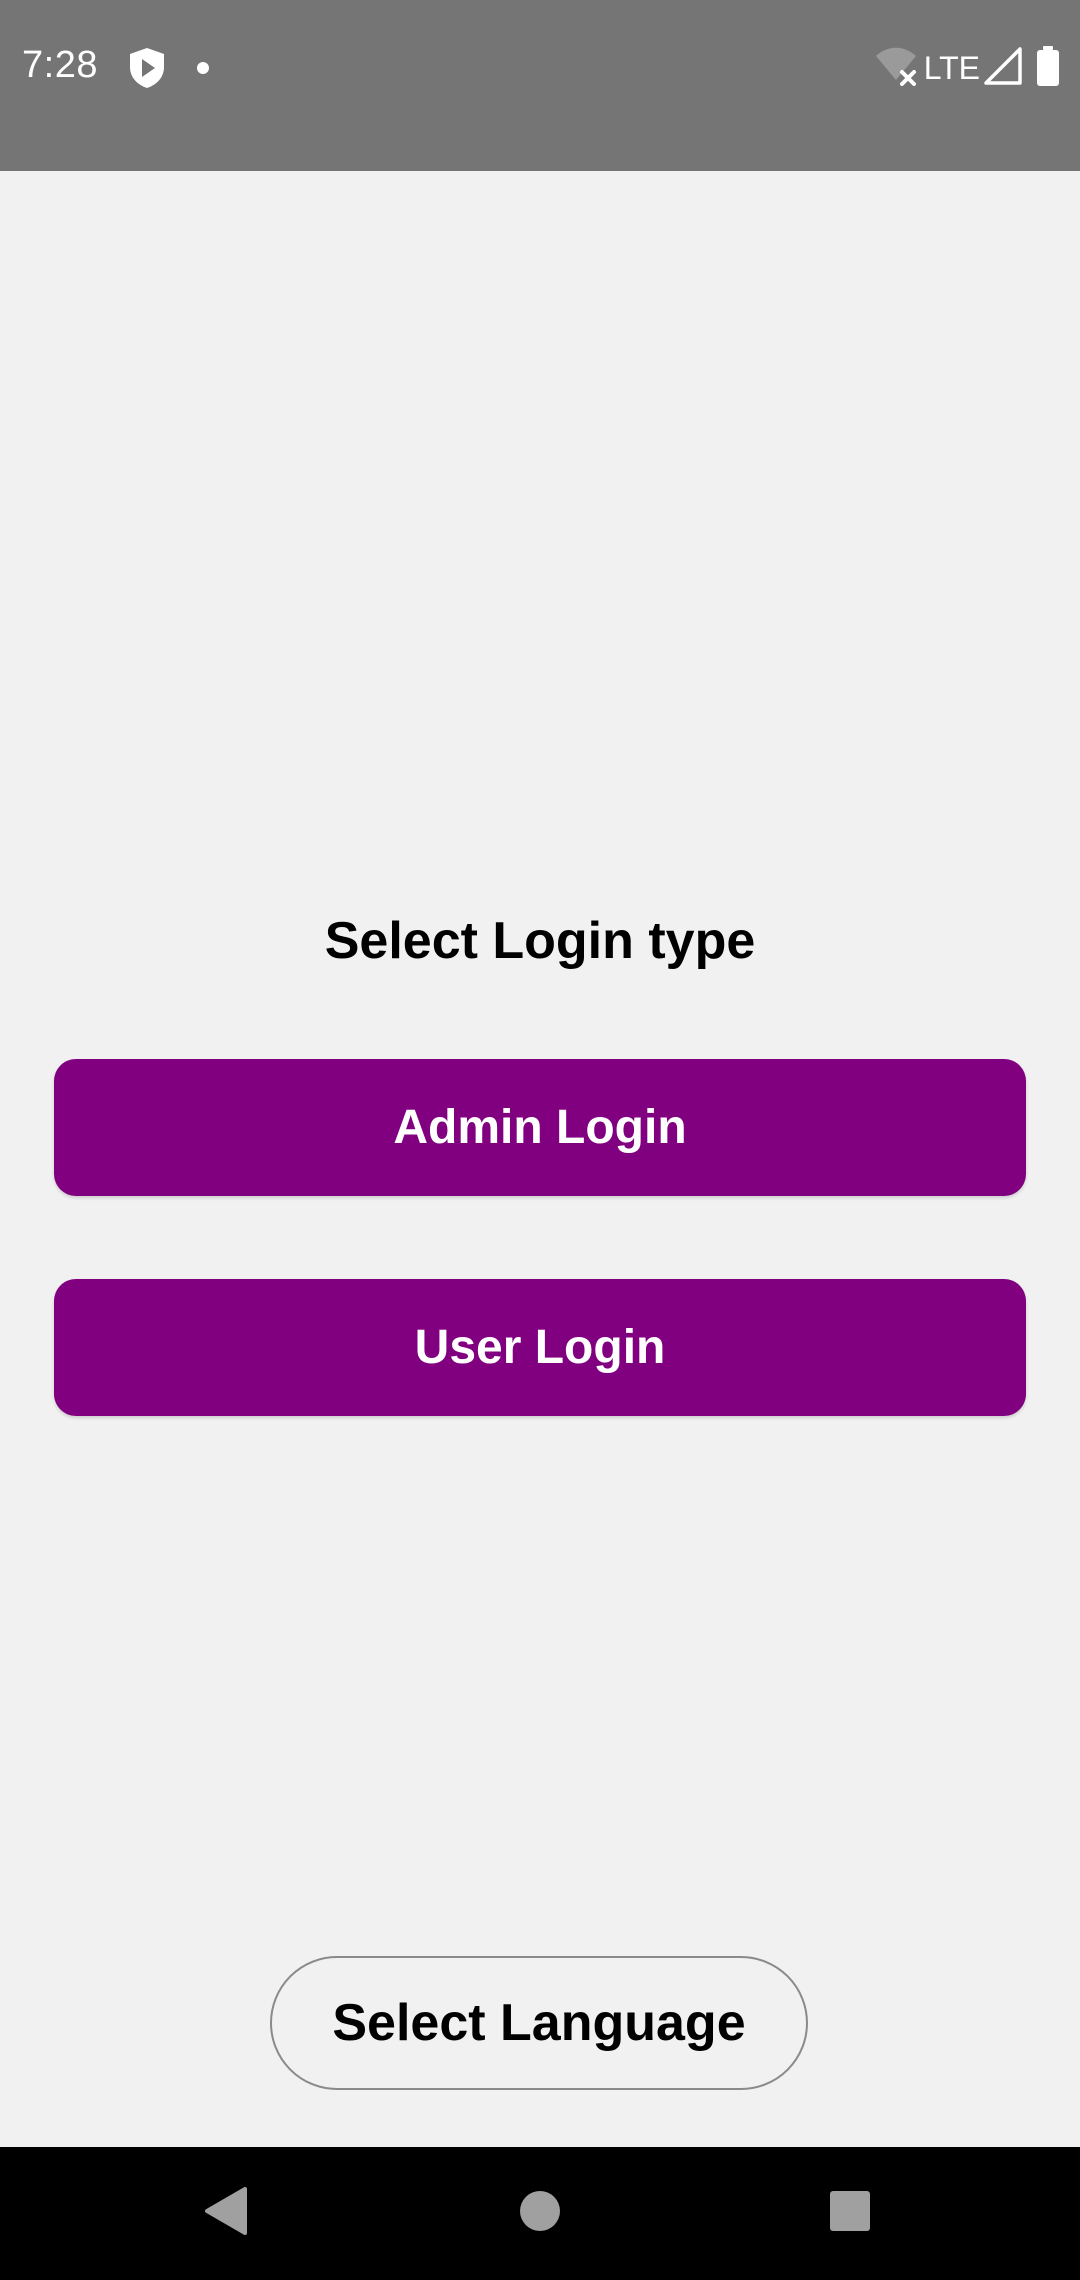 The image size is (1080, 2280). I want to click on status-time: 7:28, so click(60, 65).